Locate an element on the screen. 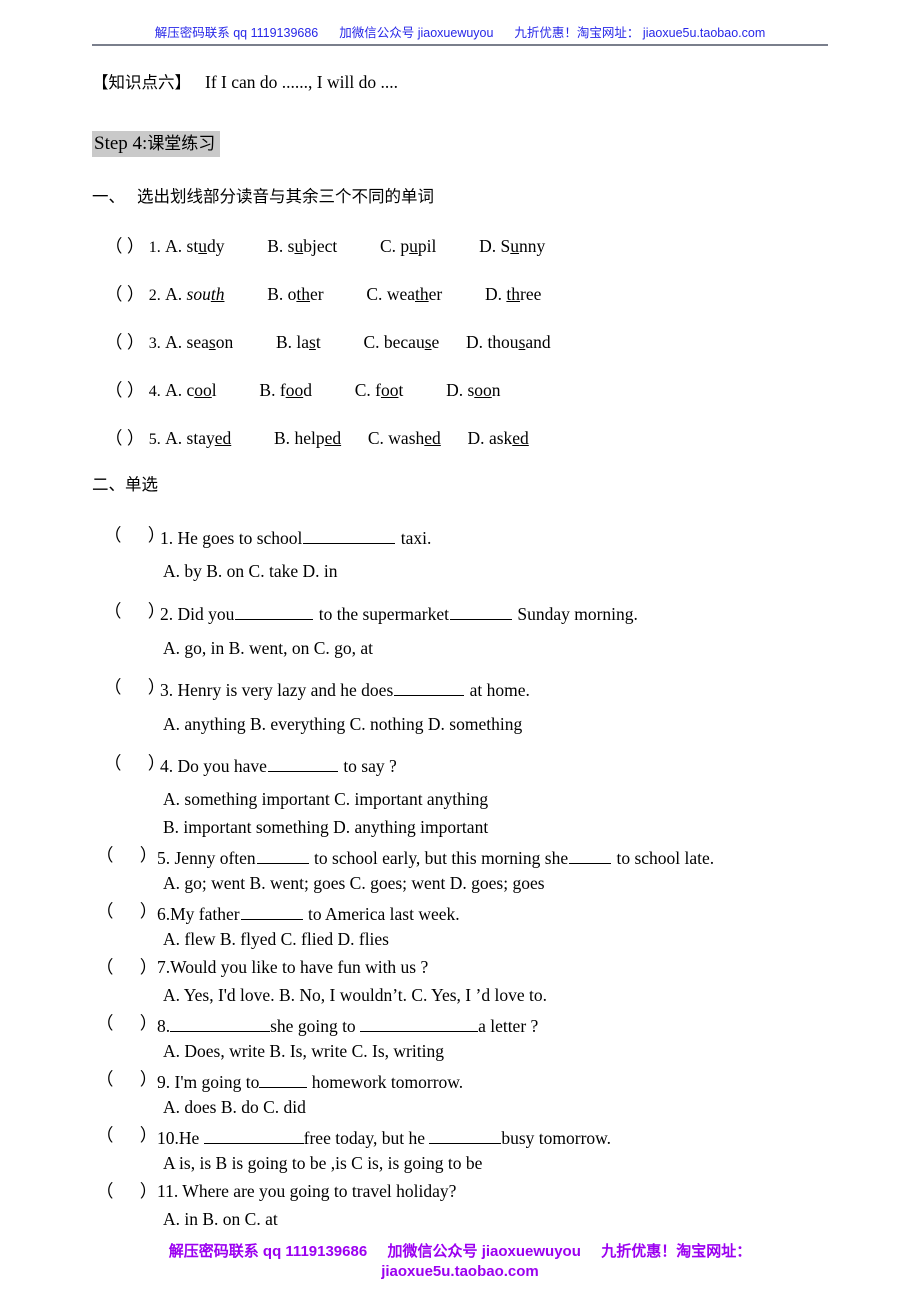  answer-bracket-q3: （ ） is located at coordinates (134, 687).